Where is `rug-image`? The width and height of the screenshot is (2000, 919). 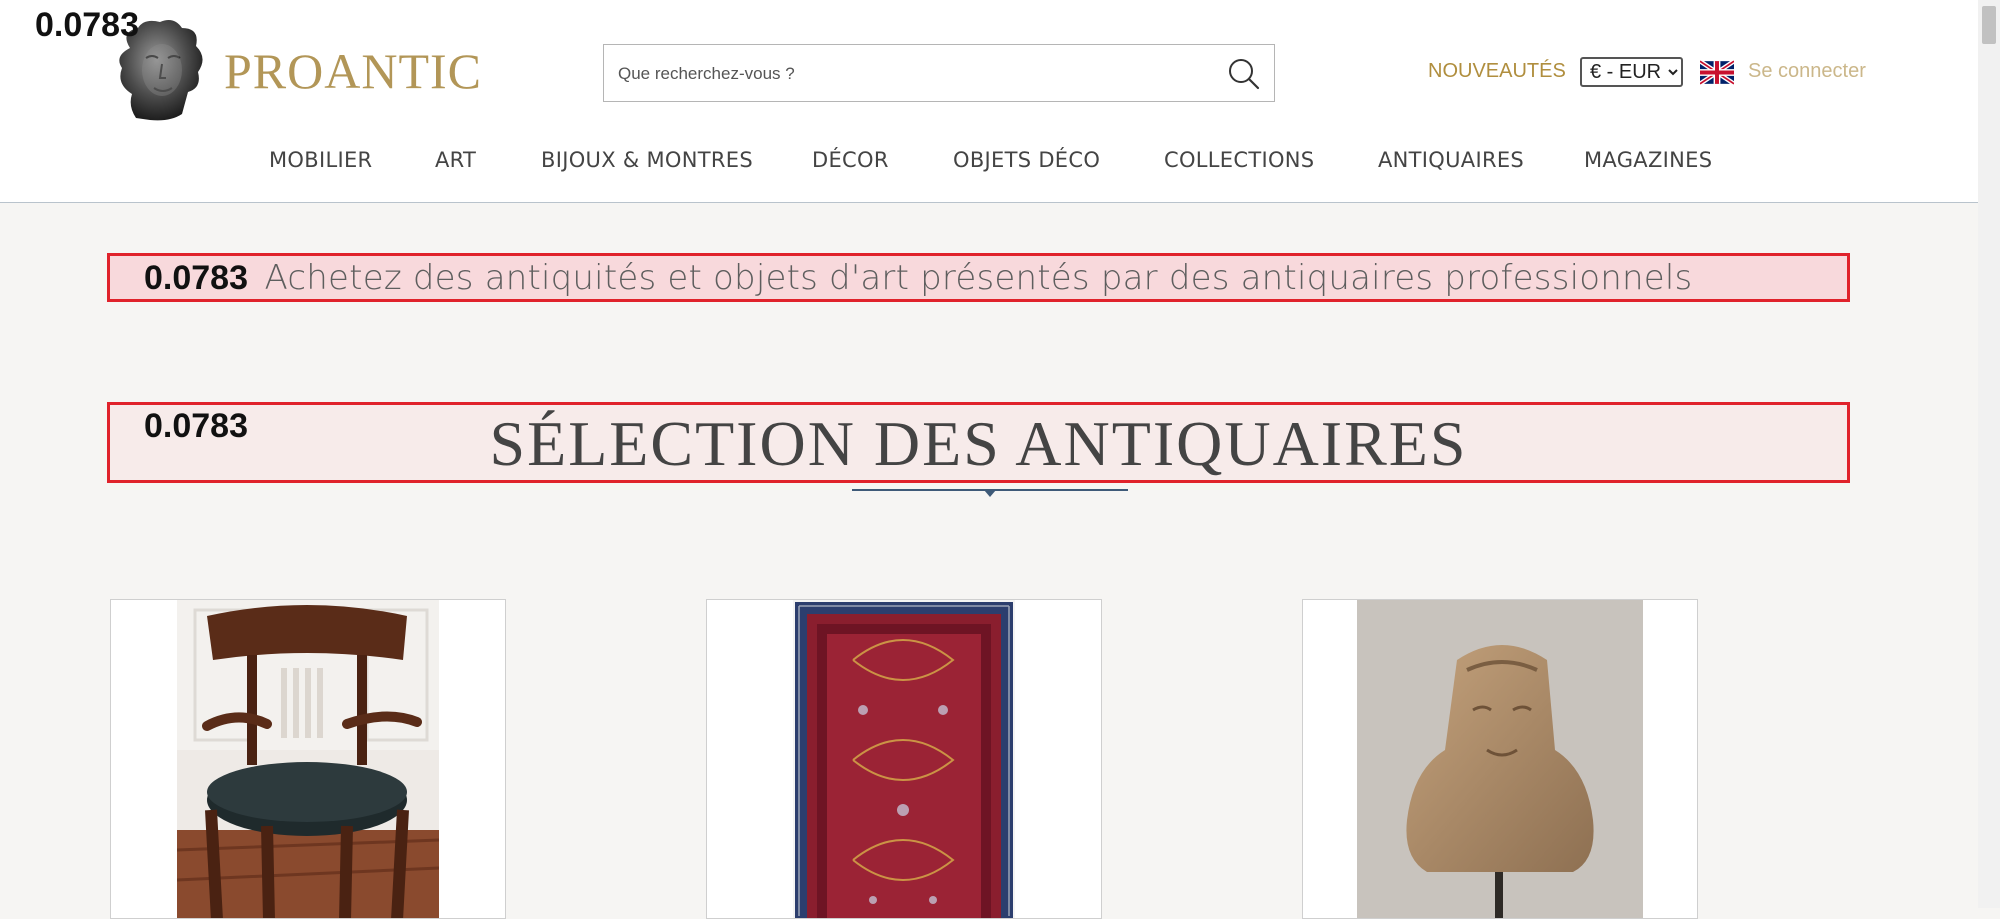
rug-image is located at coordinates (904, 759).